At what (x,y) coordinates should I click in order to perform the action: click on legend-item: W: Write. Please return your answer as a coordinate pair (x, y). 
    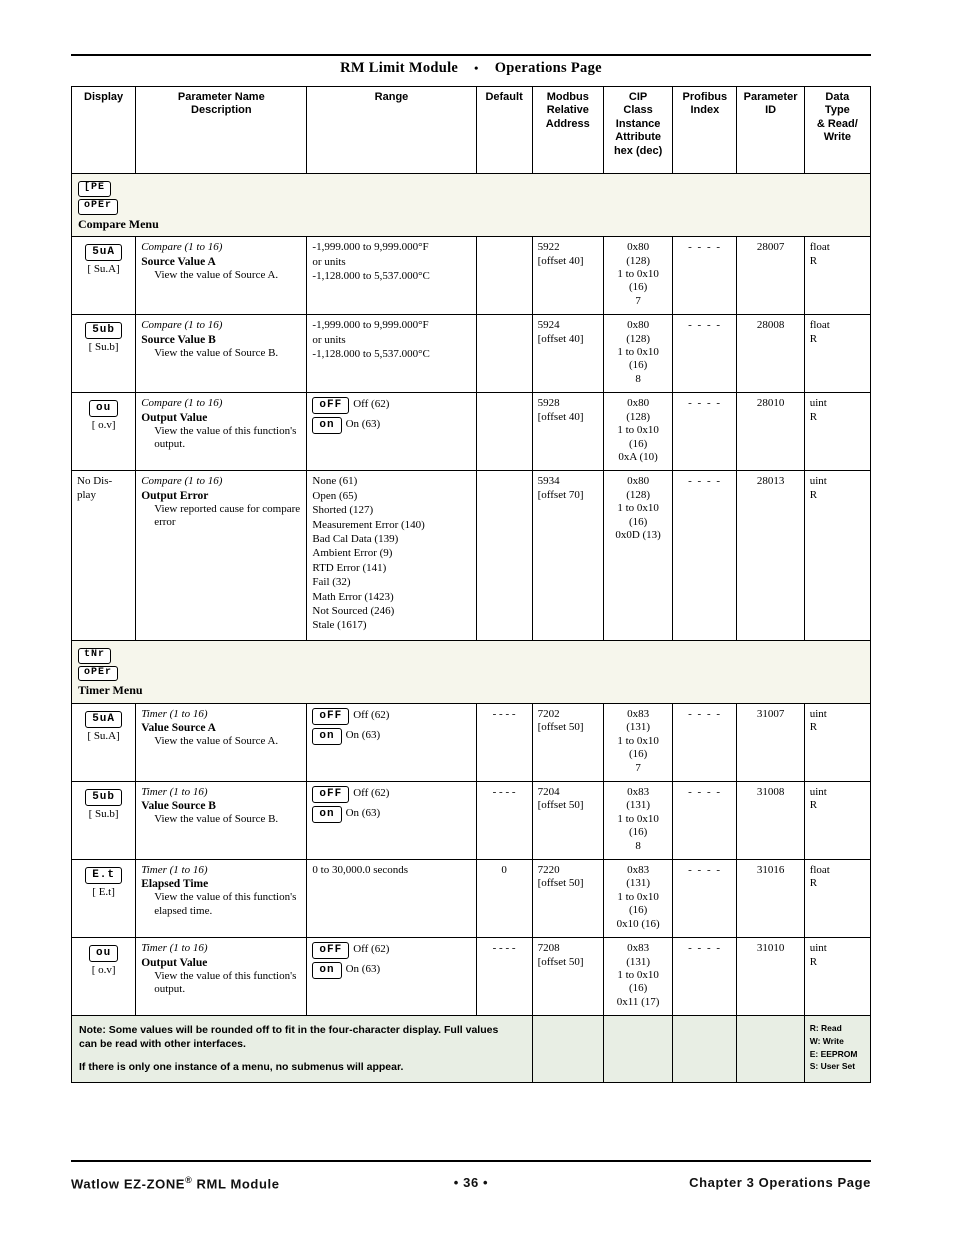
    Looking at the image, I should click on (826, 1040).